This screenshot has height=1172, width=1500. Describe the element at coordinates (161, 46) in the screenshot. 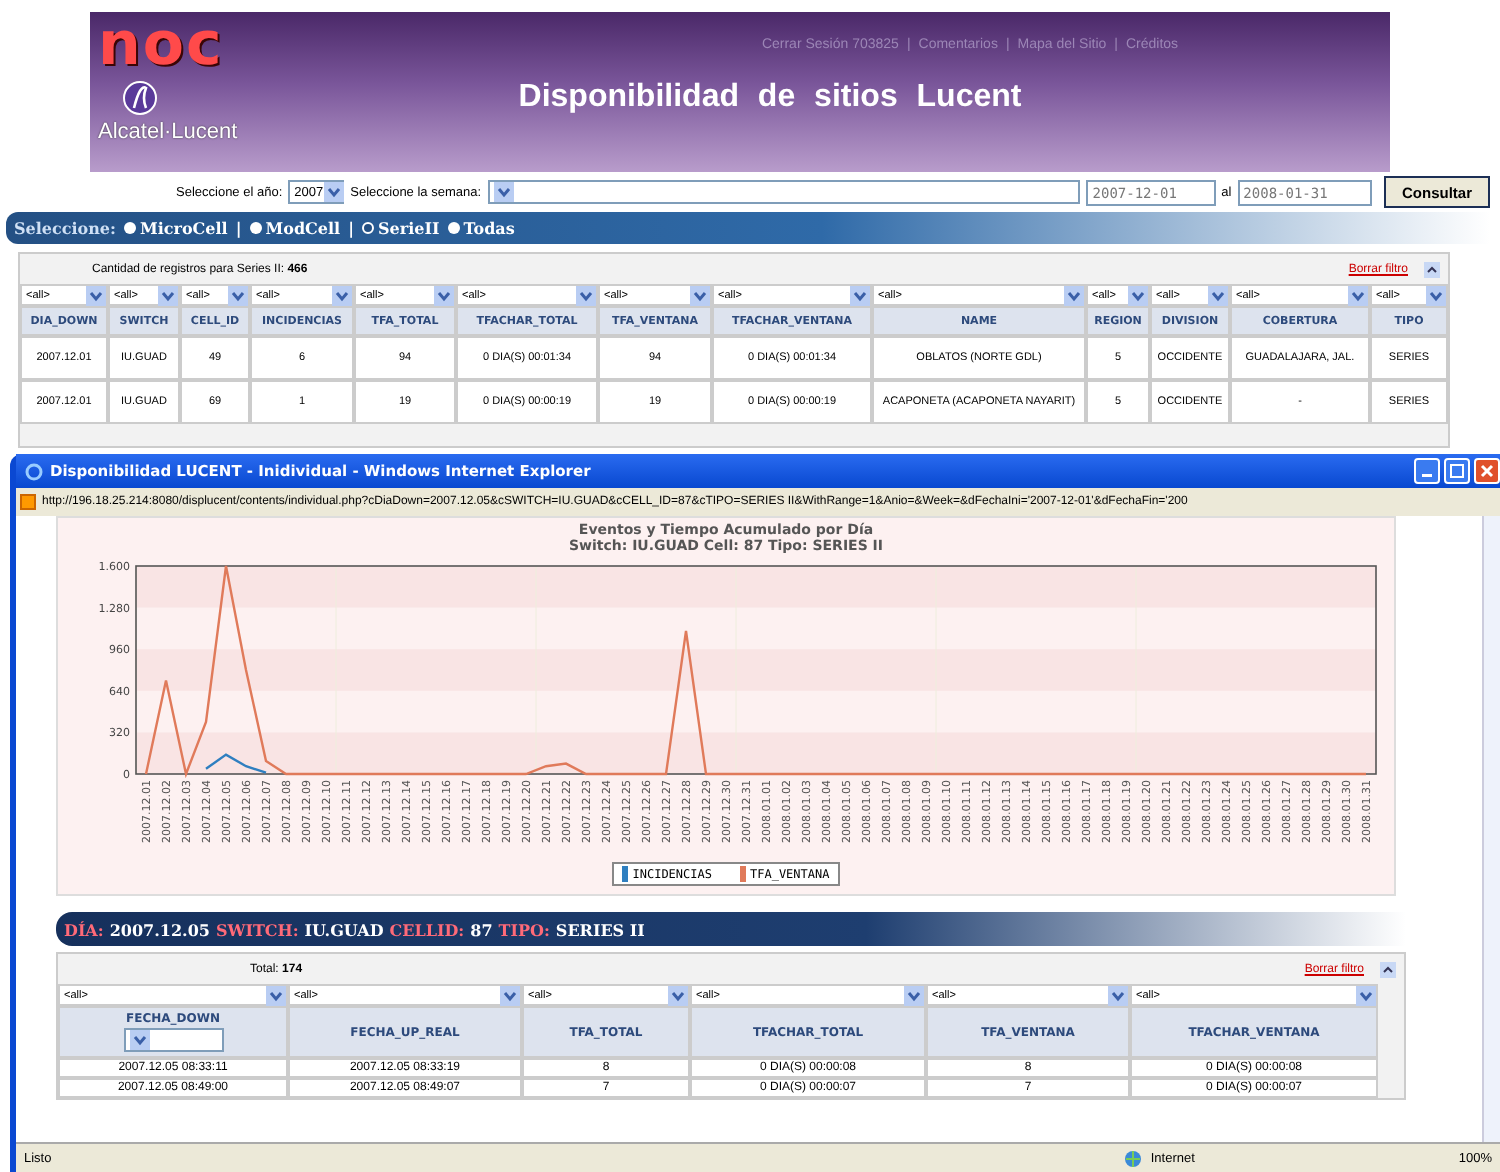

I see `logo: noc` at that location.